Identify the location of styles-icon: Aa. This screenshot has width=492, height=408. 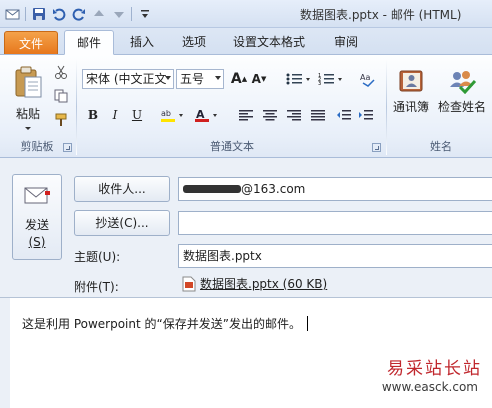
(368, 79).